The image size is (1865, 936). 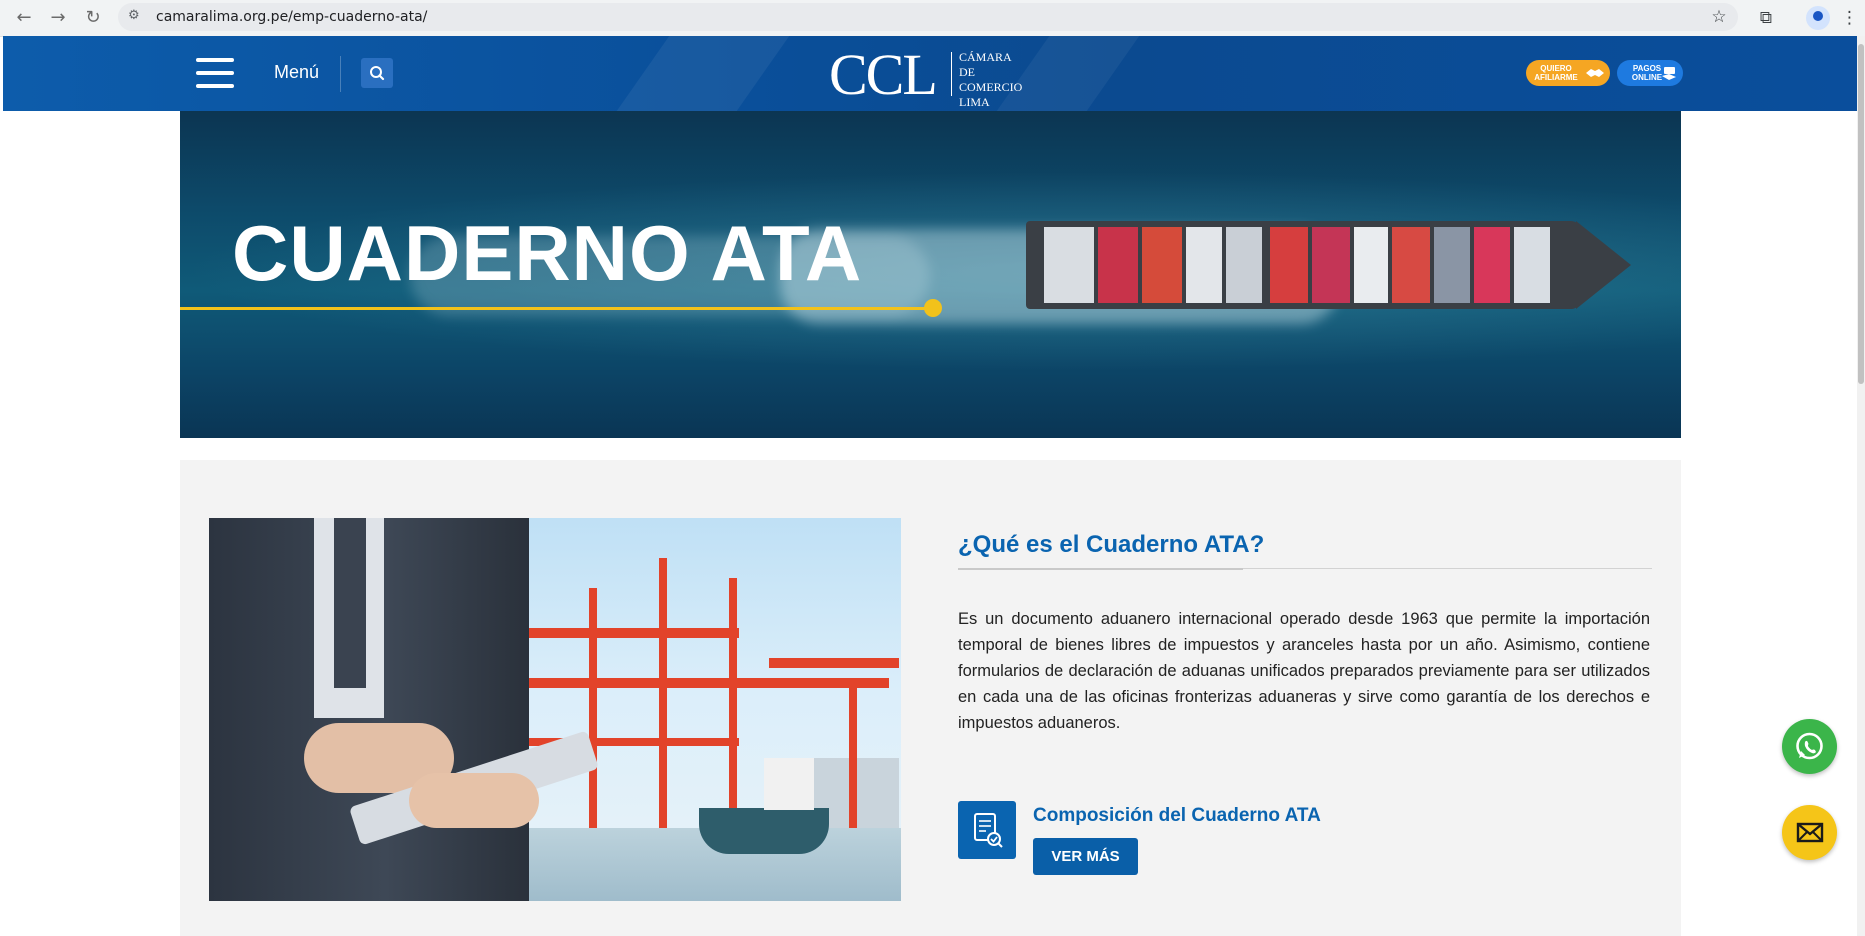 What do you see at coordinates (1861, 486) in the screenshot?
I see `page-scrollbar` at bounding box center [1861, 486].